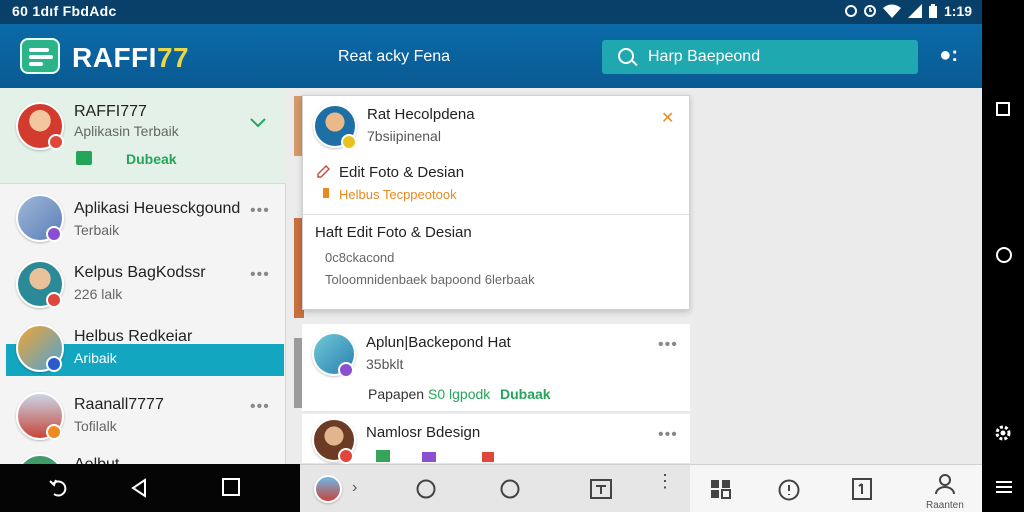 Image resolution: width=1024 pixels, height=512 pixels. I want to click on close-icon: ✕, so click(667, 118).